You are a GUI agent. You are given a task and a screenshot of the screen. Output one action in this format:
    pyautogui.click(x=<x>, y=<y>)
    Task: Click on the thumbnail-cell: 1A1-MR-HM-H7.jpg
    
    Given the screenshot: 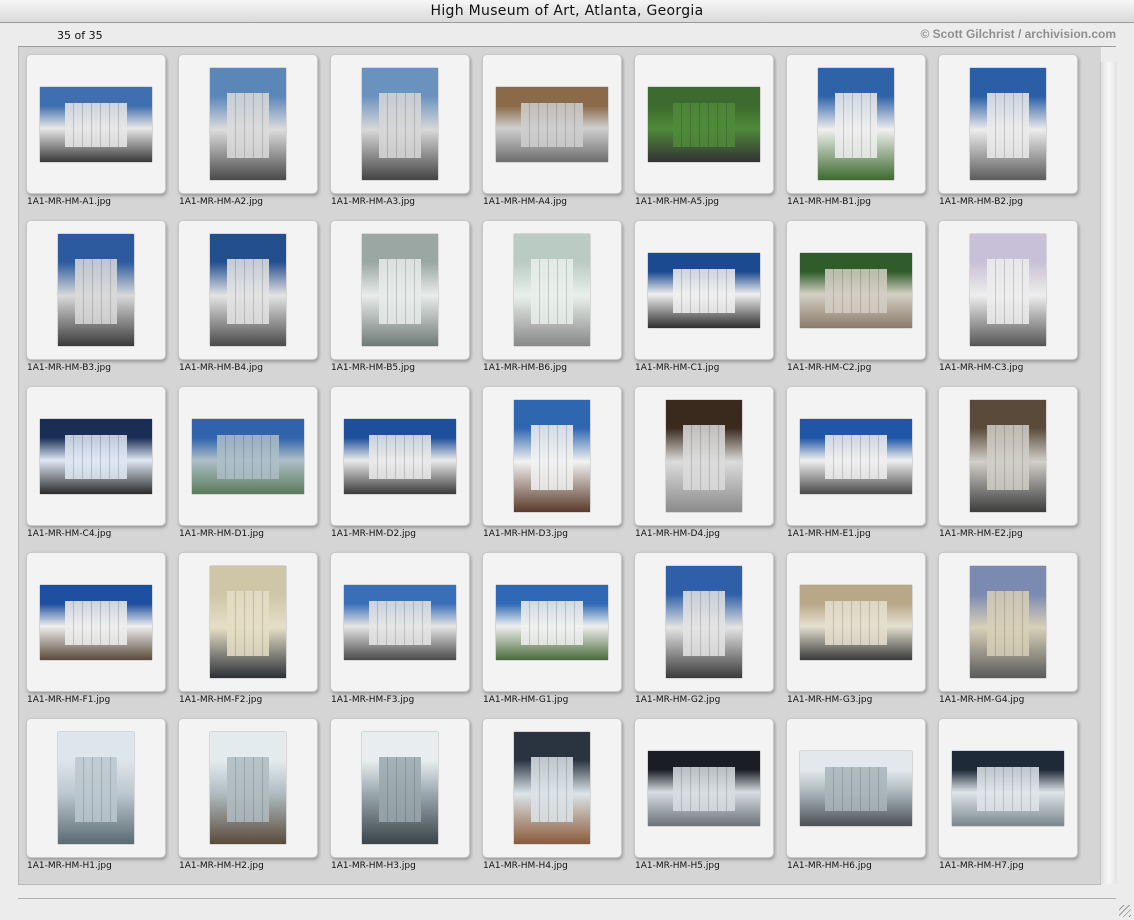 What is the action you would take?
    pyautogui.click(x=1005, y=792)
    